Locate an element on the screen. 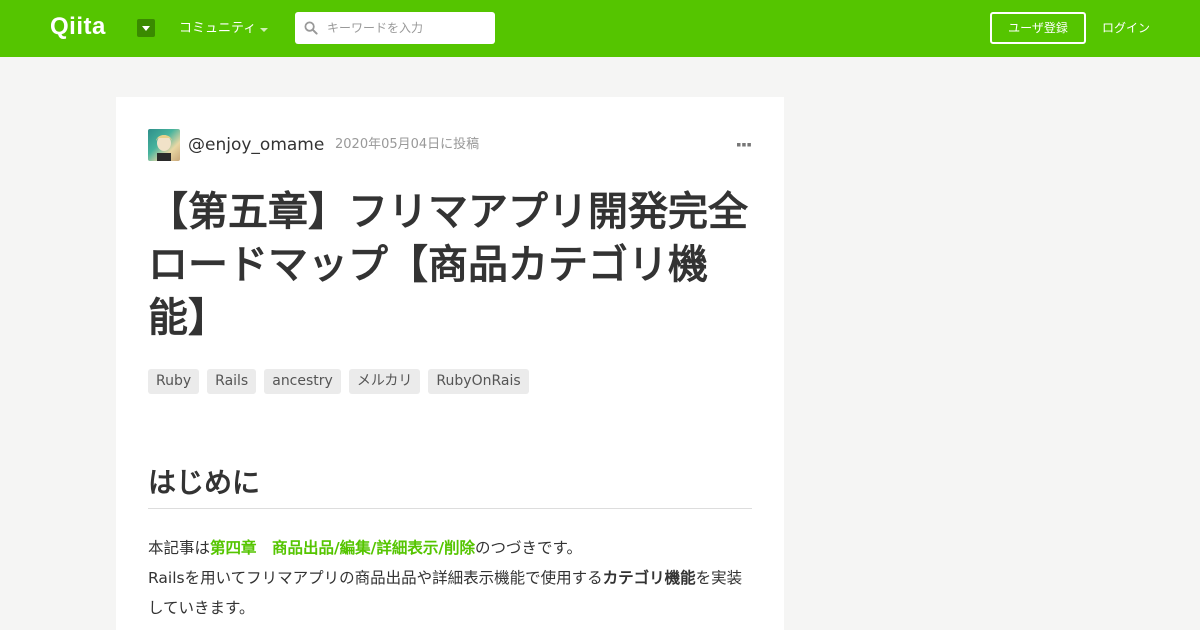 This screenshot has height=630, width=1200. login-link: ログイン is located at coordinates (1126, 28).